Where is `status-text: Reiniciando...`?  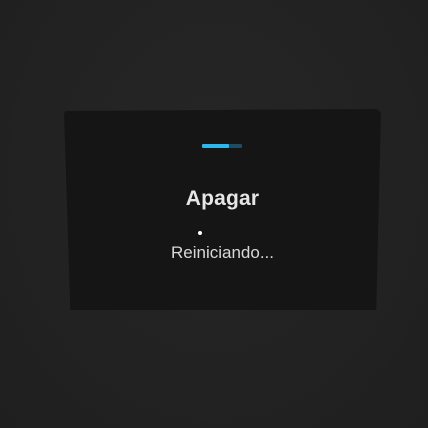 status-text: Reiniciando... is located at coordinates (222, 252).